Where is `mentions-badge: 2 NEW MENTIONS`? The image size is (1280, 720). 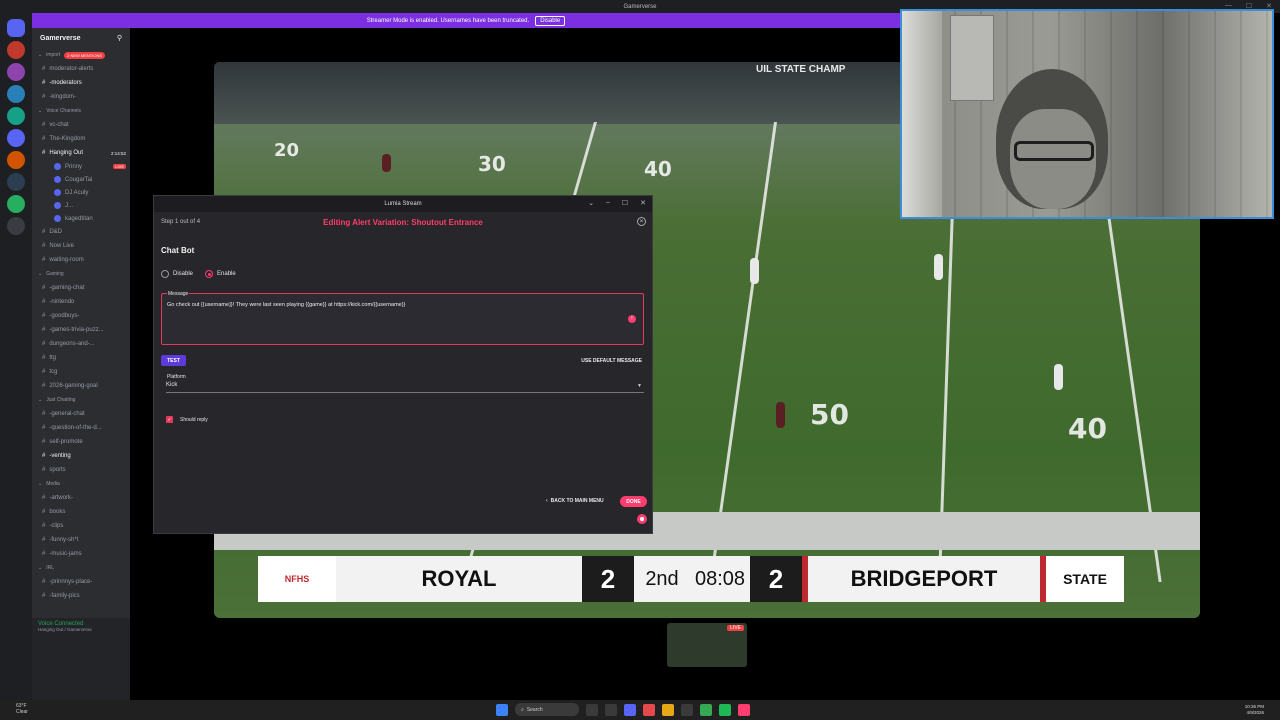
mentions-badge: 2 NEW MENTIONS is located at coordinates (84, 55).